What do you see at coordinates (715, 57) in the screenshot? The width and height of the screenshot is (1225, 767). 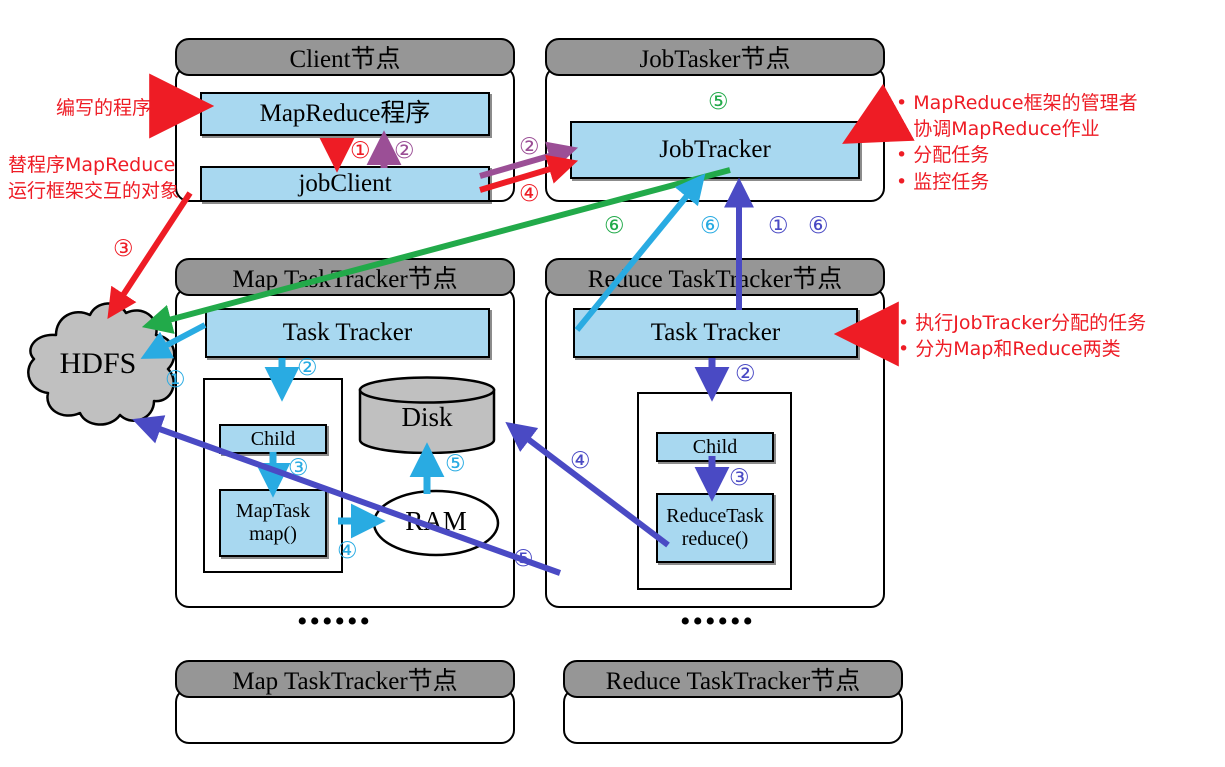 I see `jobtasker-node-header: JobTasker节点` at bounding box center [715, 57].